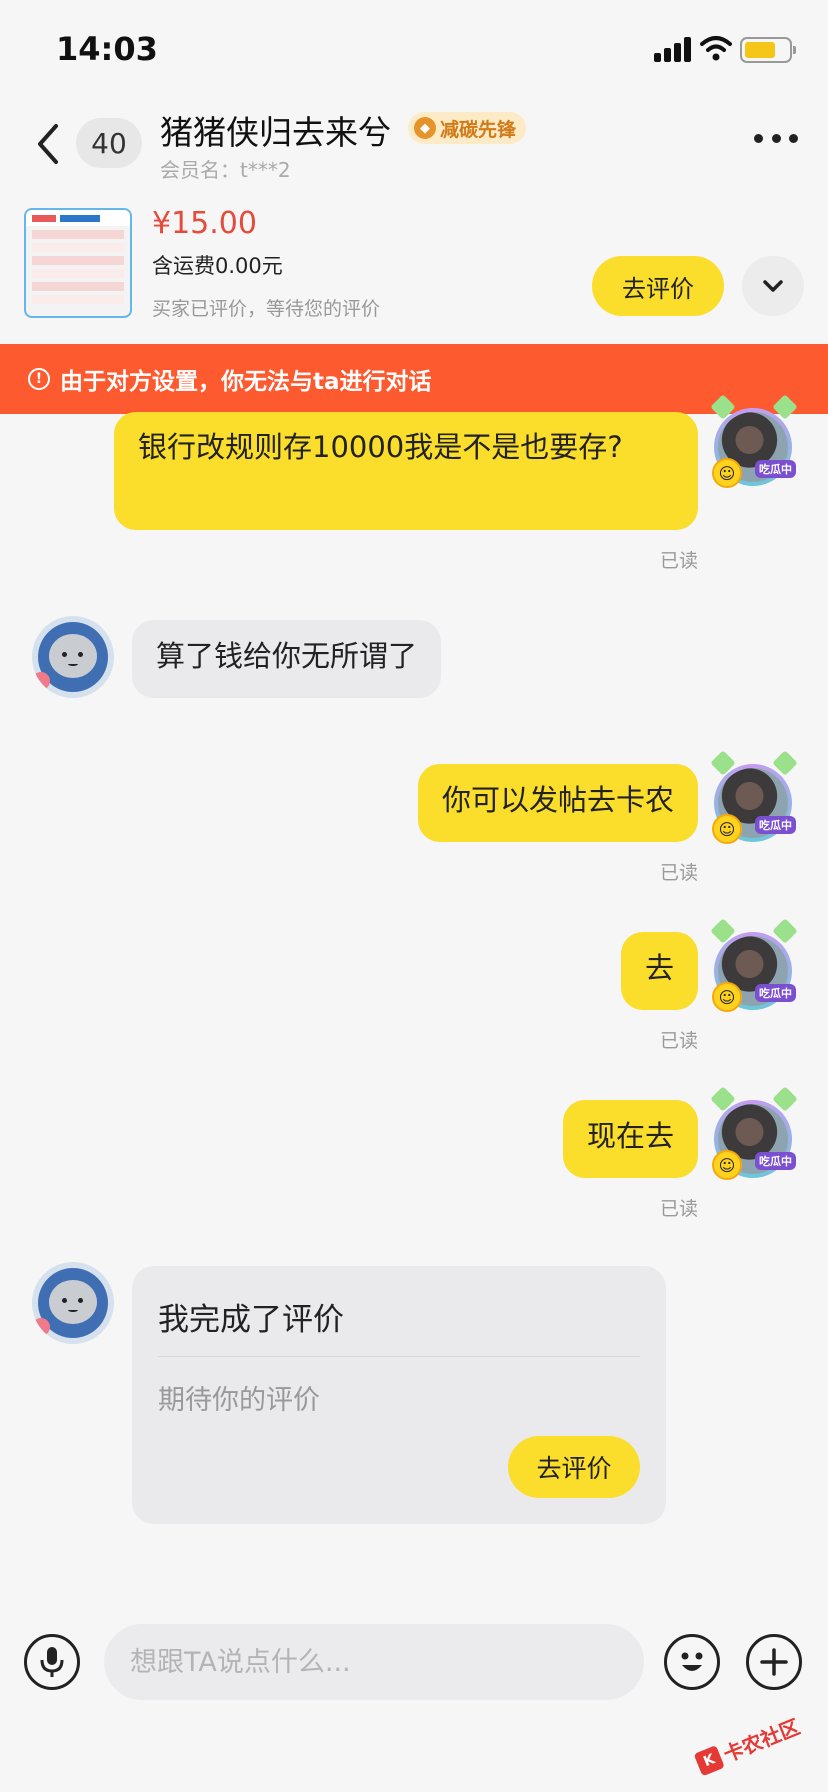  What do you see at coordinates (399, 1395) in the screenshot?
I see `review-card: 我完成了评价 期待你的评价 去评价` at bounding box center [399, 1395].